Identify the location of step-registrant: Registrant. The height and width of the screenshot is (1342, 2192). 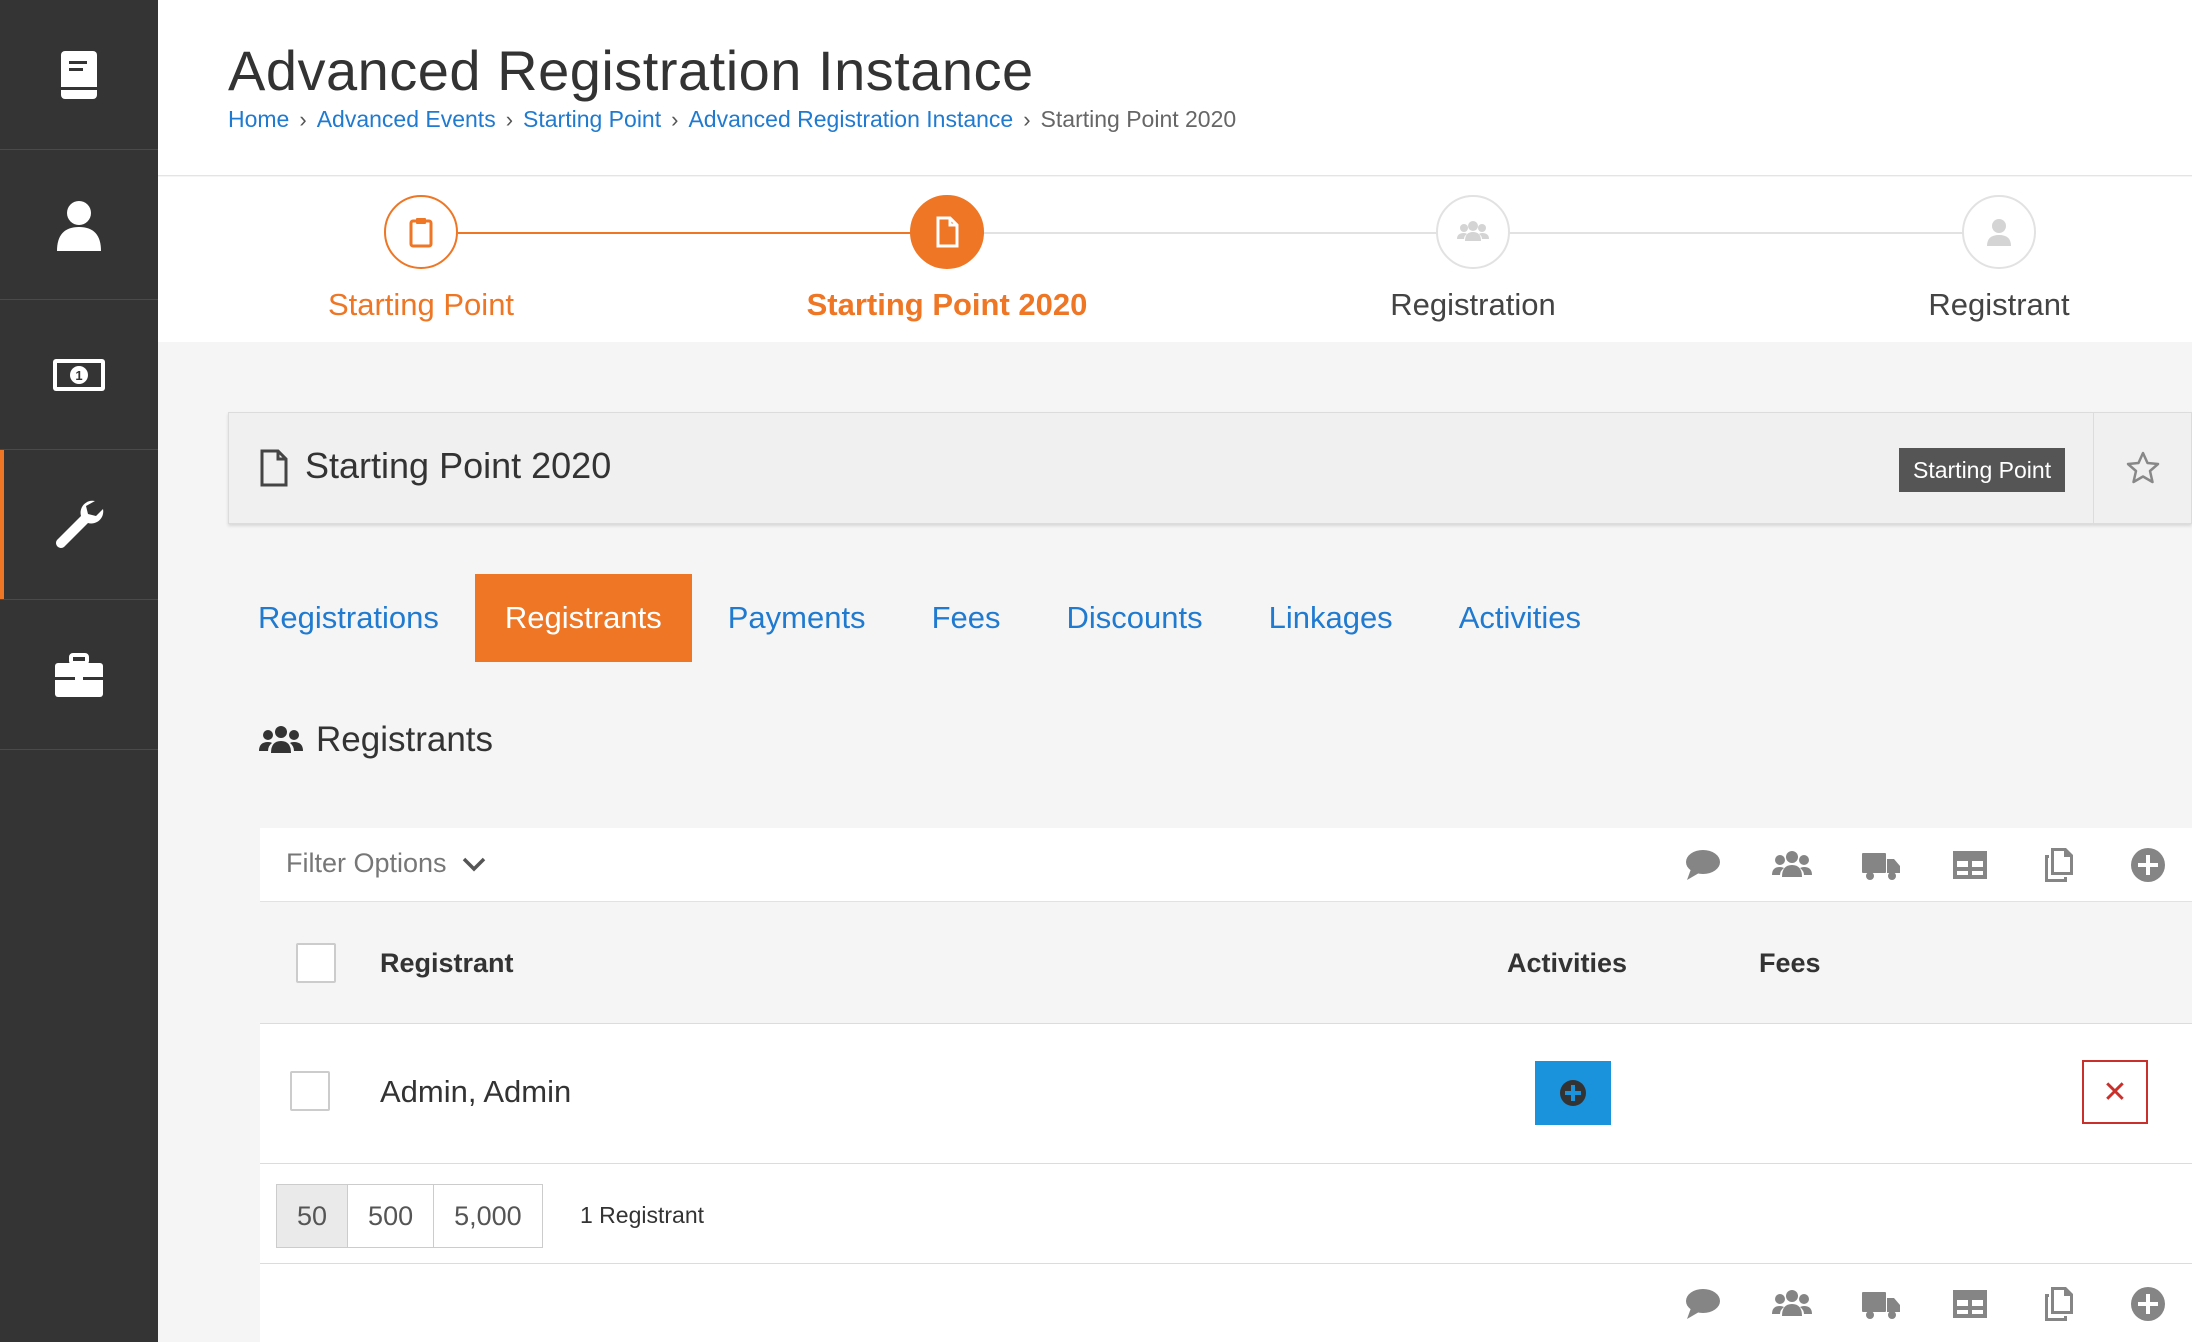
(1999, 259).